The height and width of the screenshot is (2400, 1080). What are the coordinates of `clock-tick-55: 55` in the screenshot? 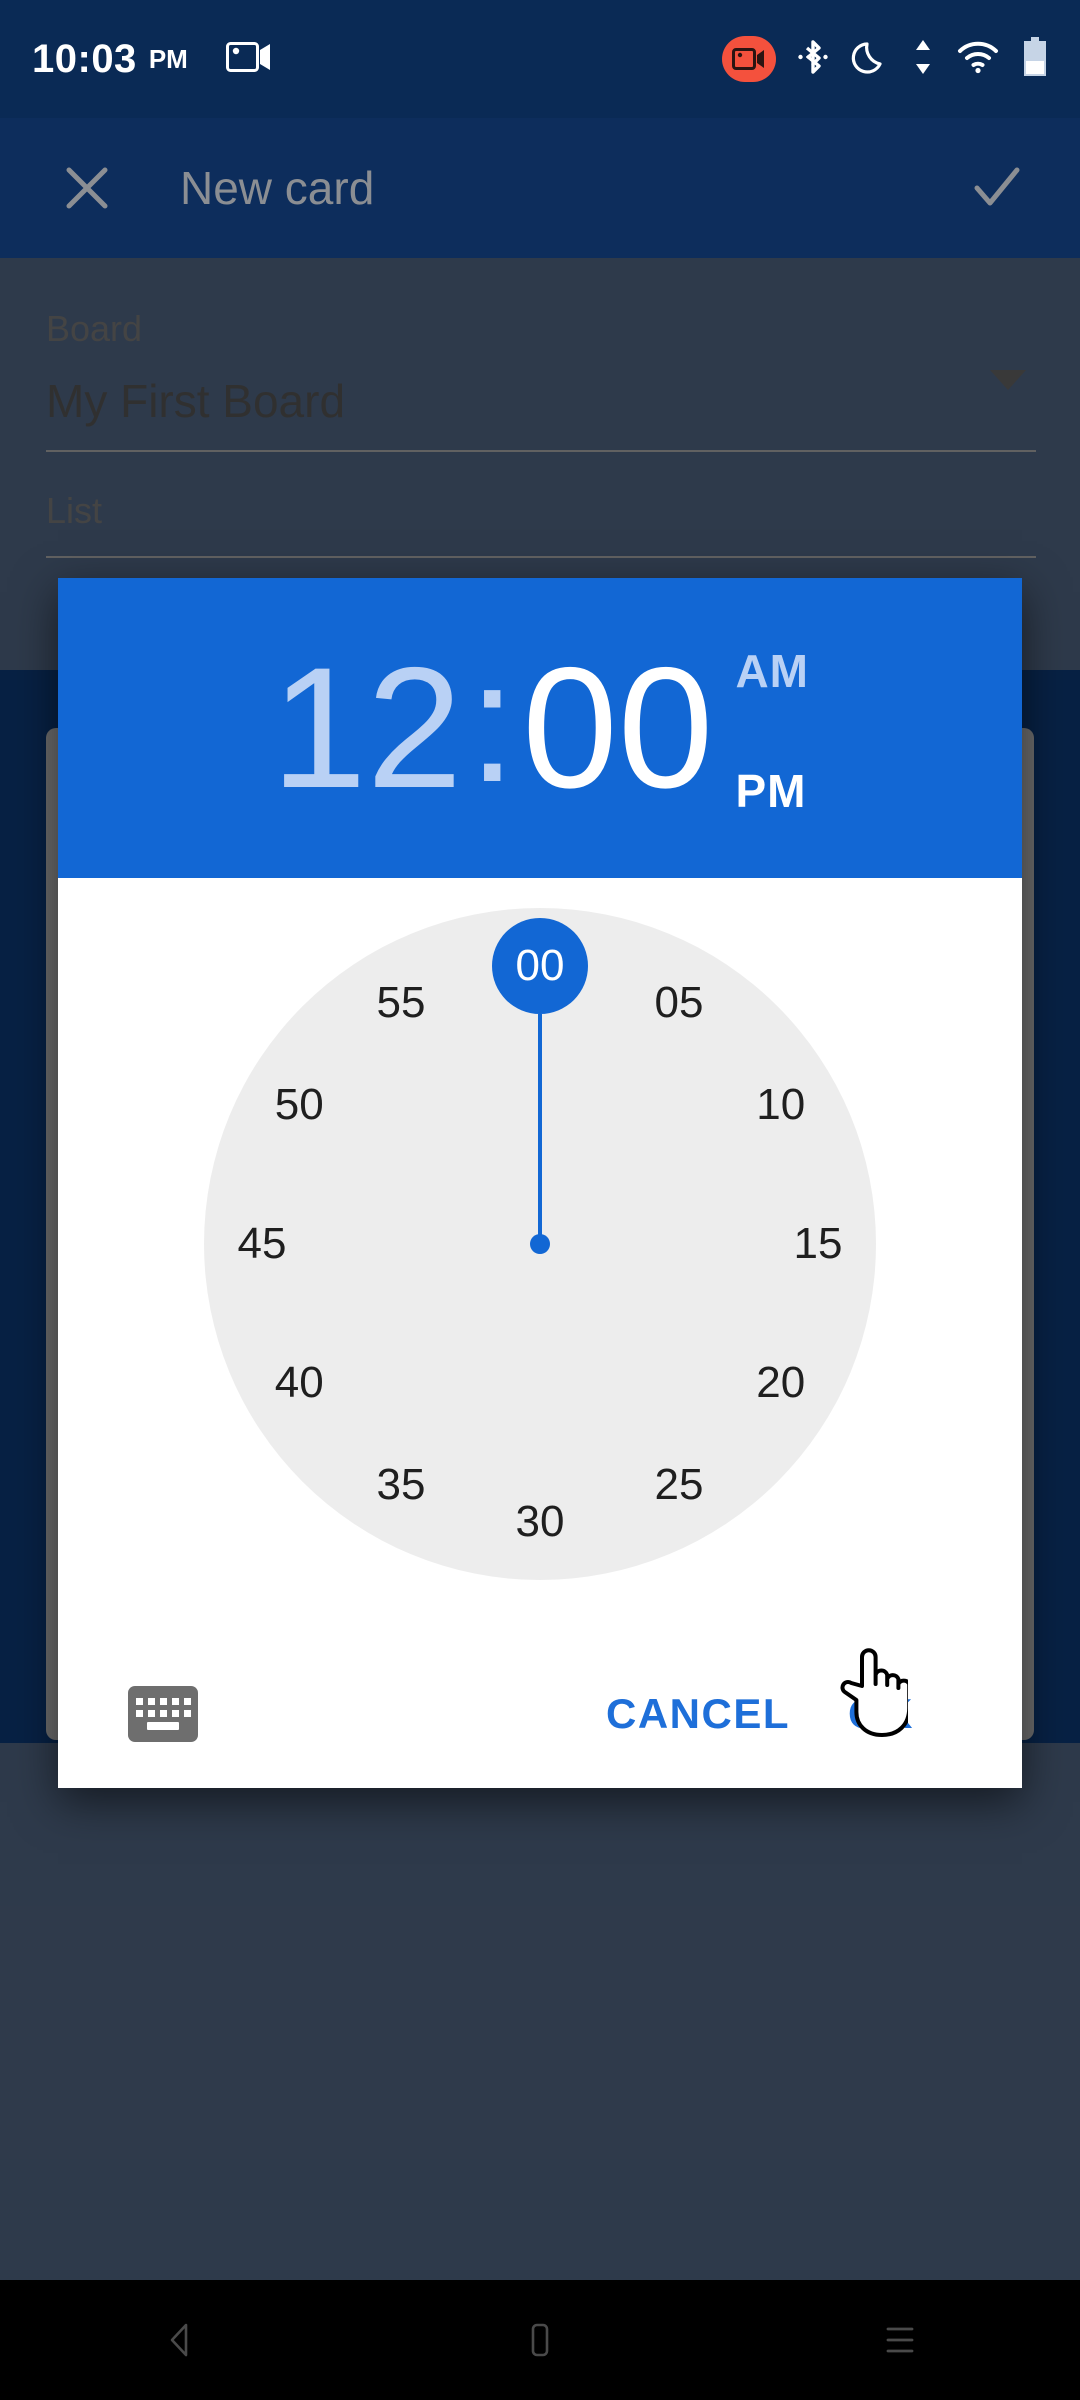 It's located at (401, 1003).